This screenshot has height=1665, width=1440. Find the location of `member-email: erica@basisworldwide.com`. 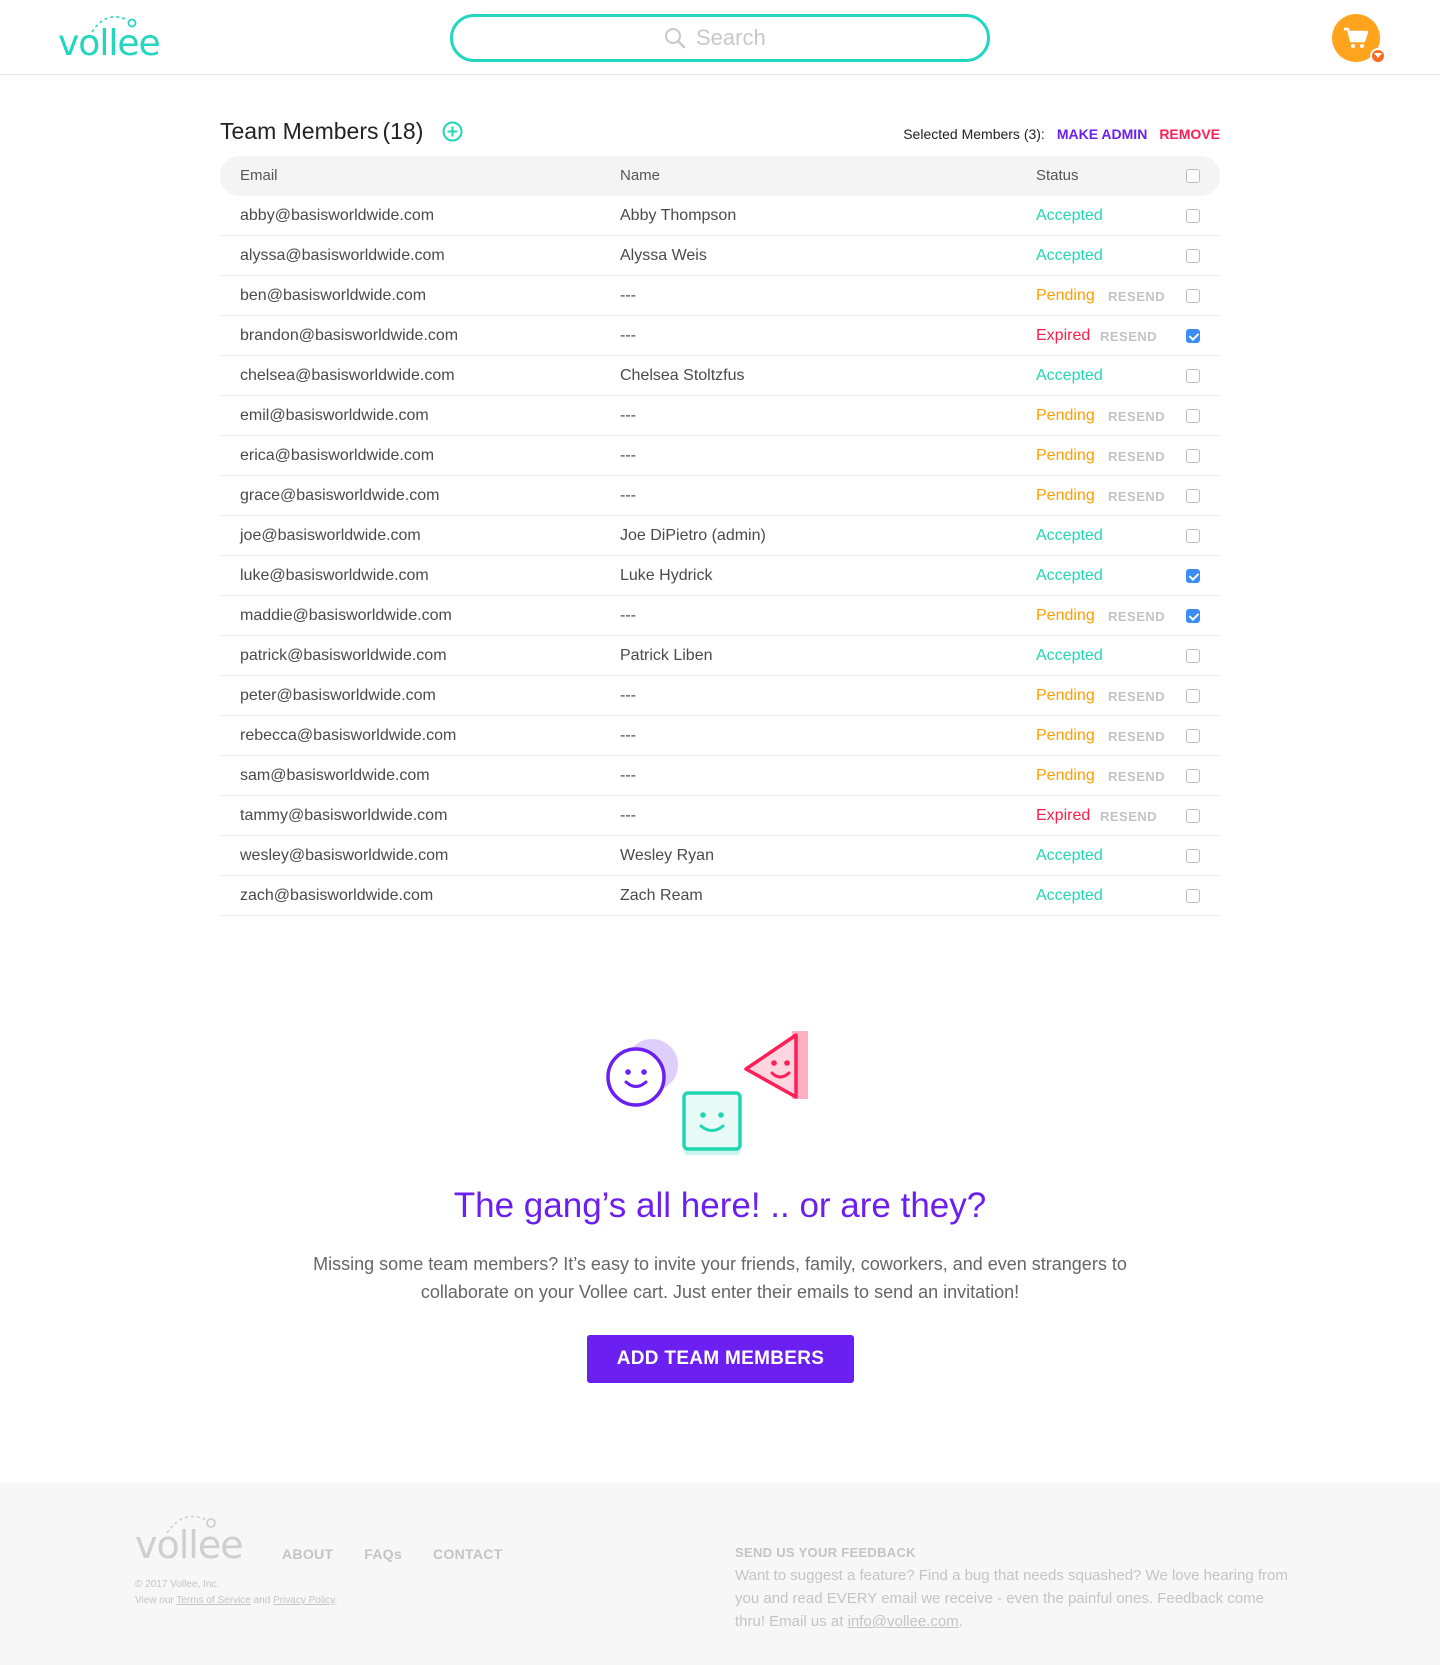

member-email: erica@basisworldwide.com is located at coordinates (337, 455).